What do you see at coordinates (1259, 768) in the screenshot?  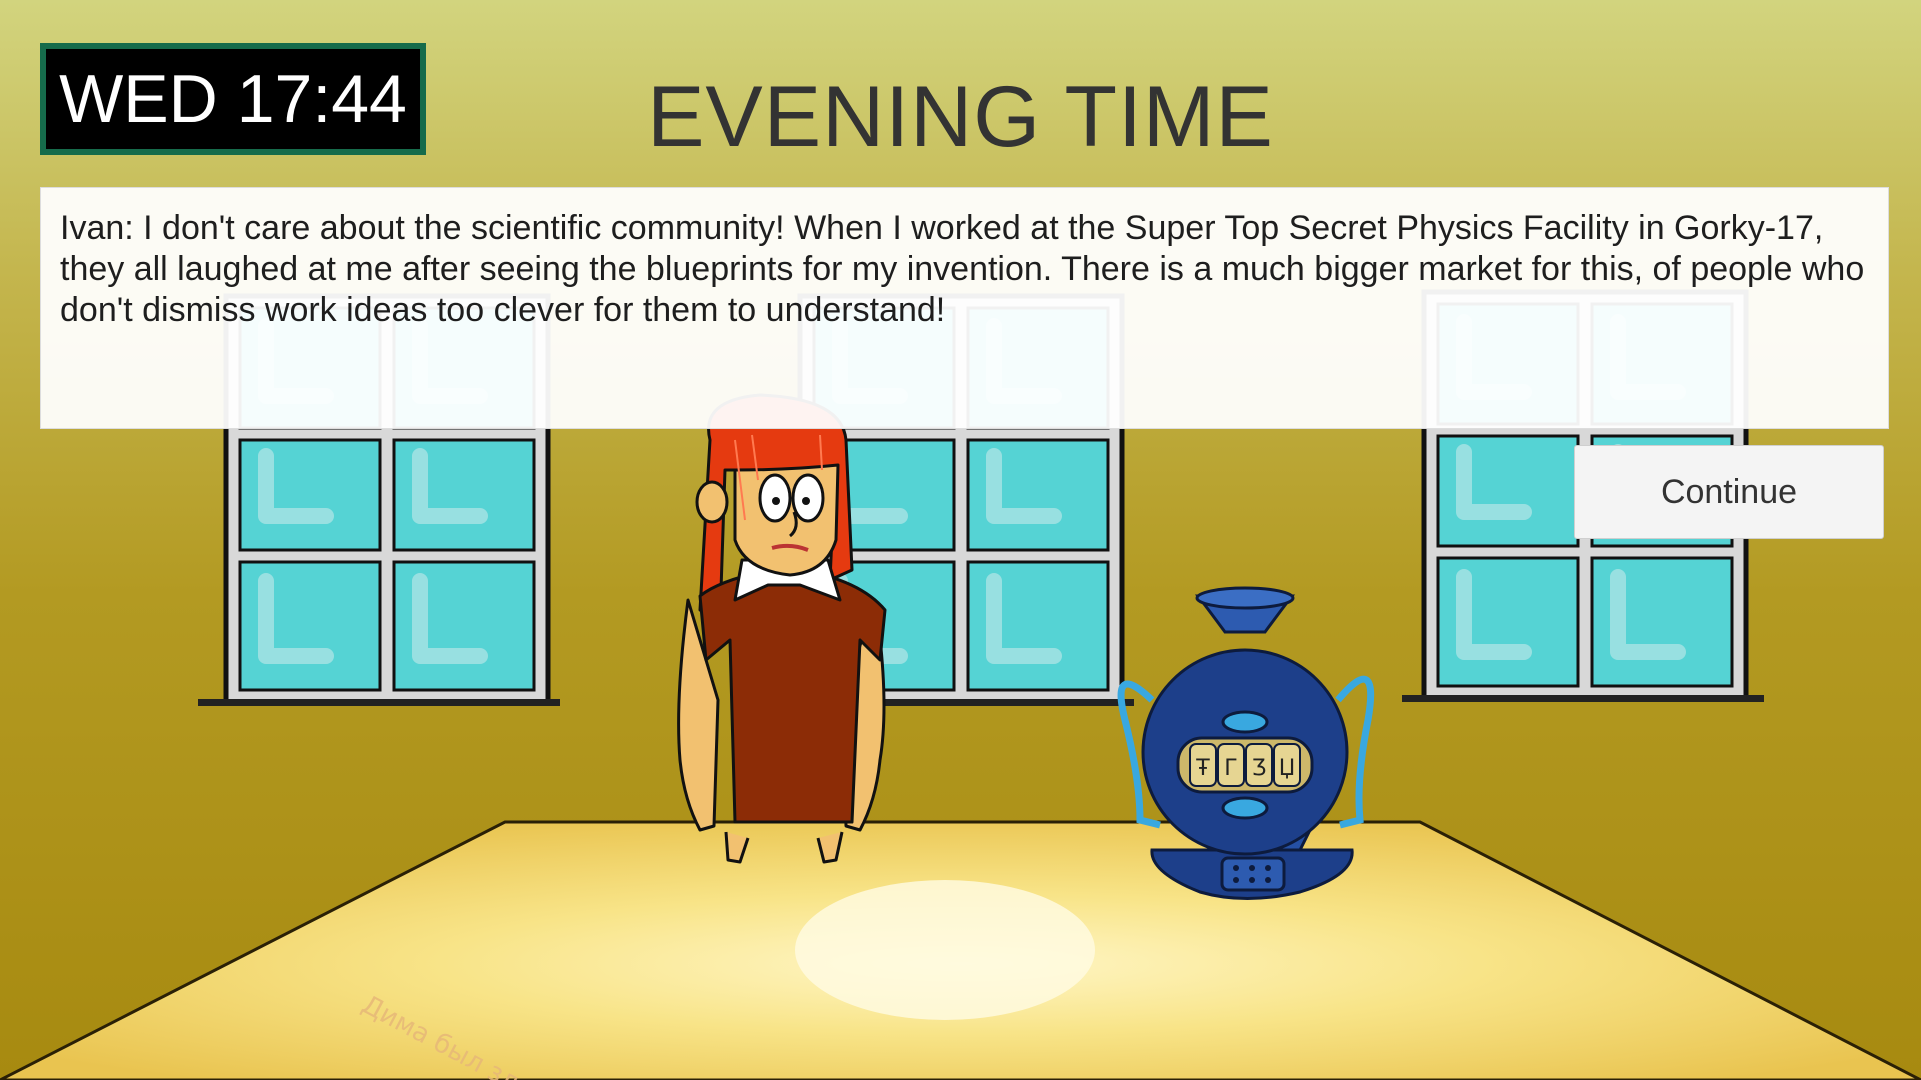 I see `dial-symbol: Ʒ` at bounding box center [1259, 768].